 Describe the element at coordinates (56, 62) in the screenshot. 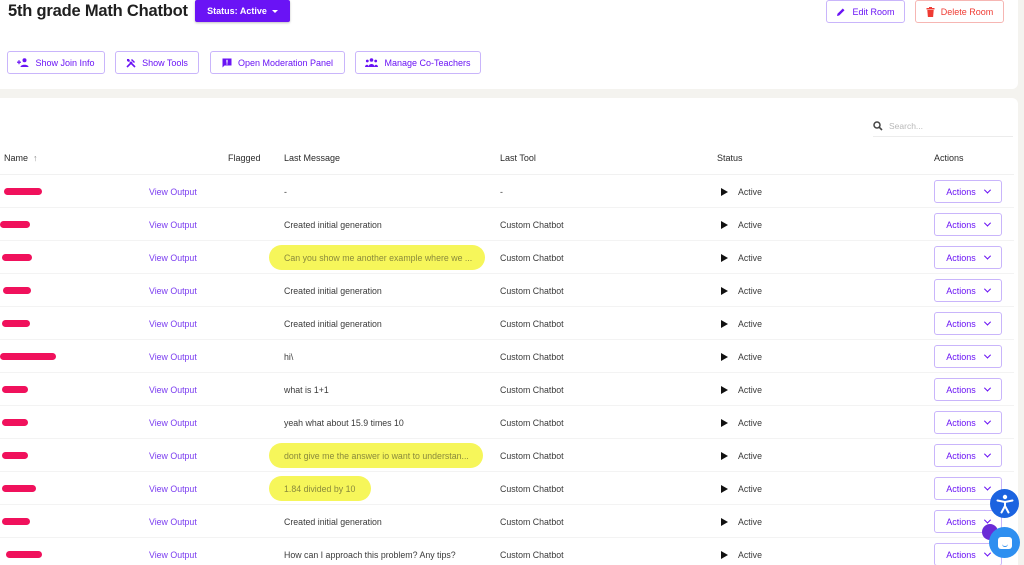

I see `show-join-info-button: Show Join Info` at that location.